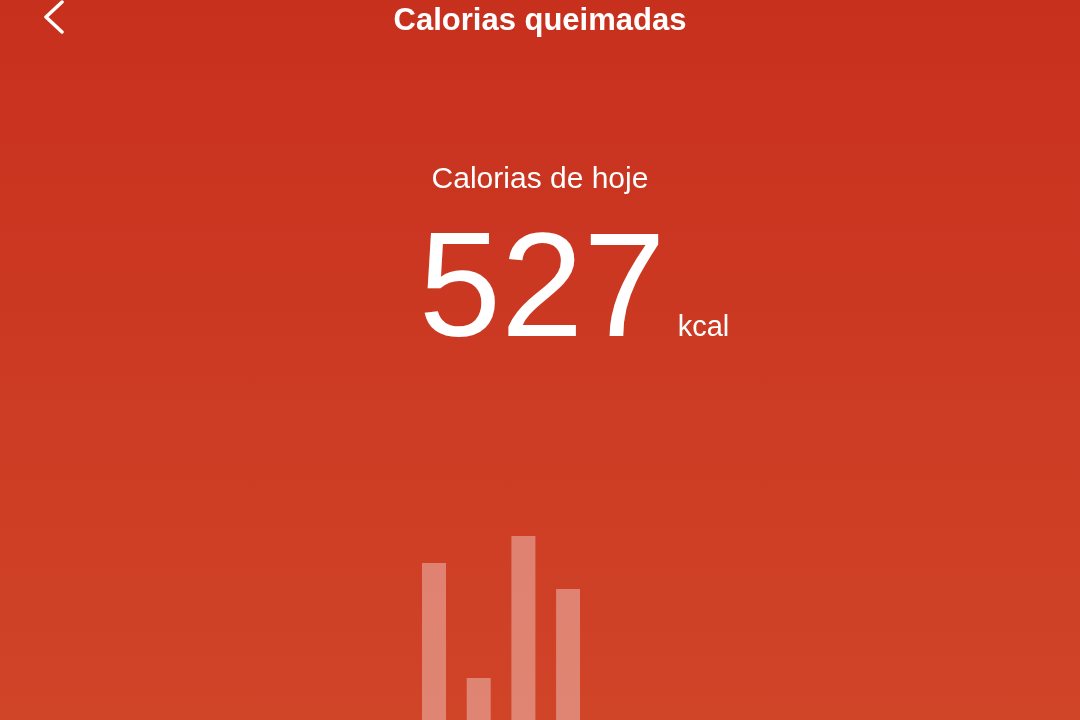  I want to click on summary-label: Calorias de hoje, so click(540, 178).